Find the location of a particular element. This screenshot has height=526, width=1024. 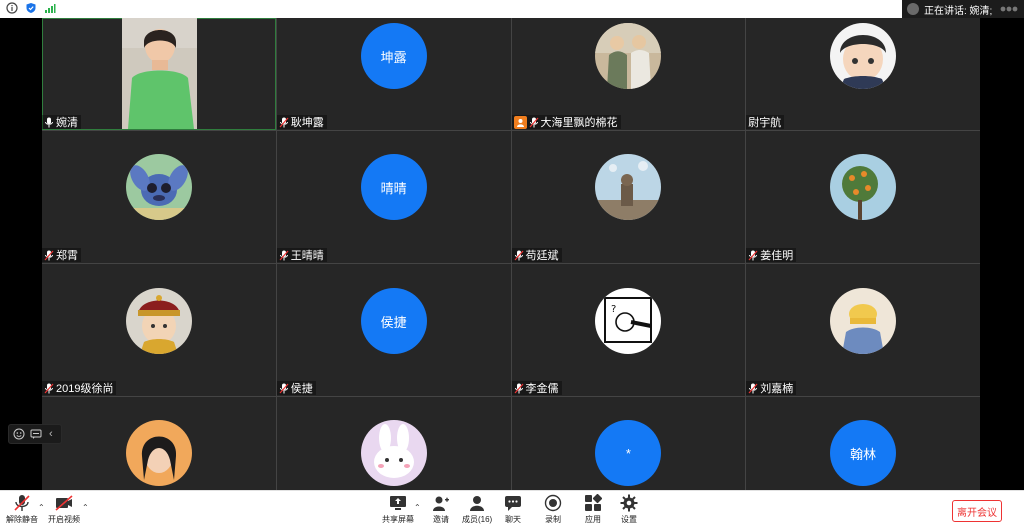

leave-meeting-button: 离开会议 is located at coordinates (977, 511).